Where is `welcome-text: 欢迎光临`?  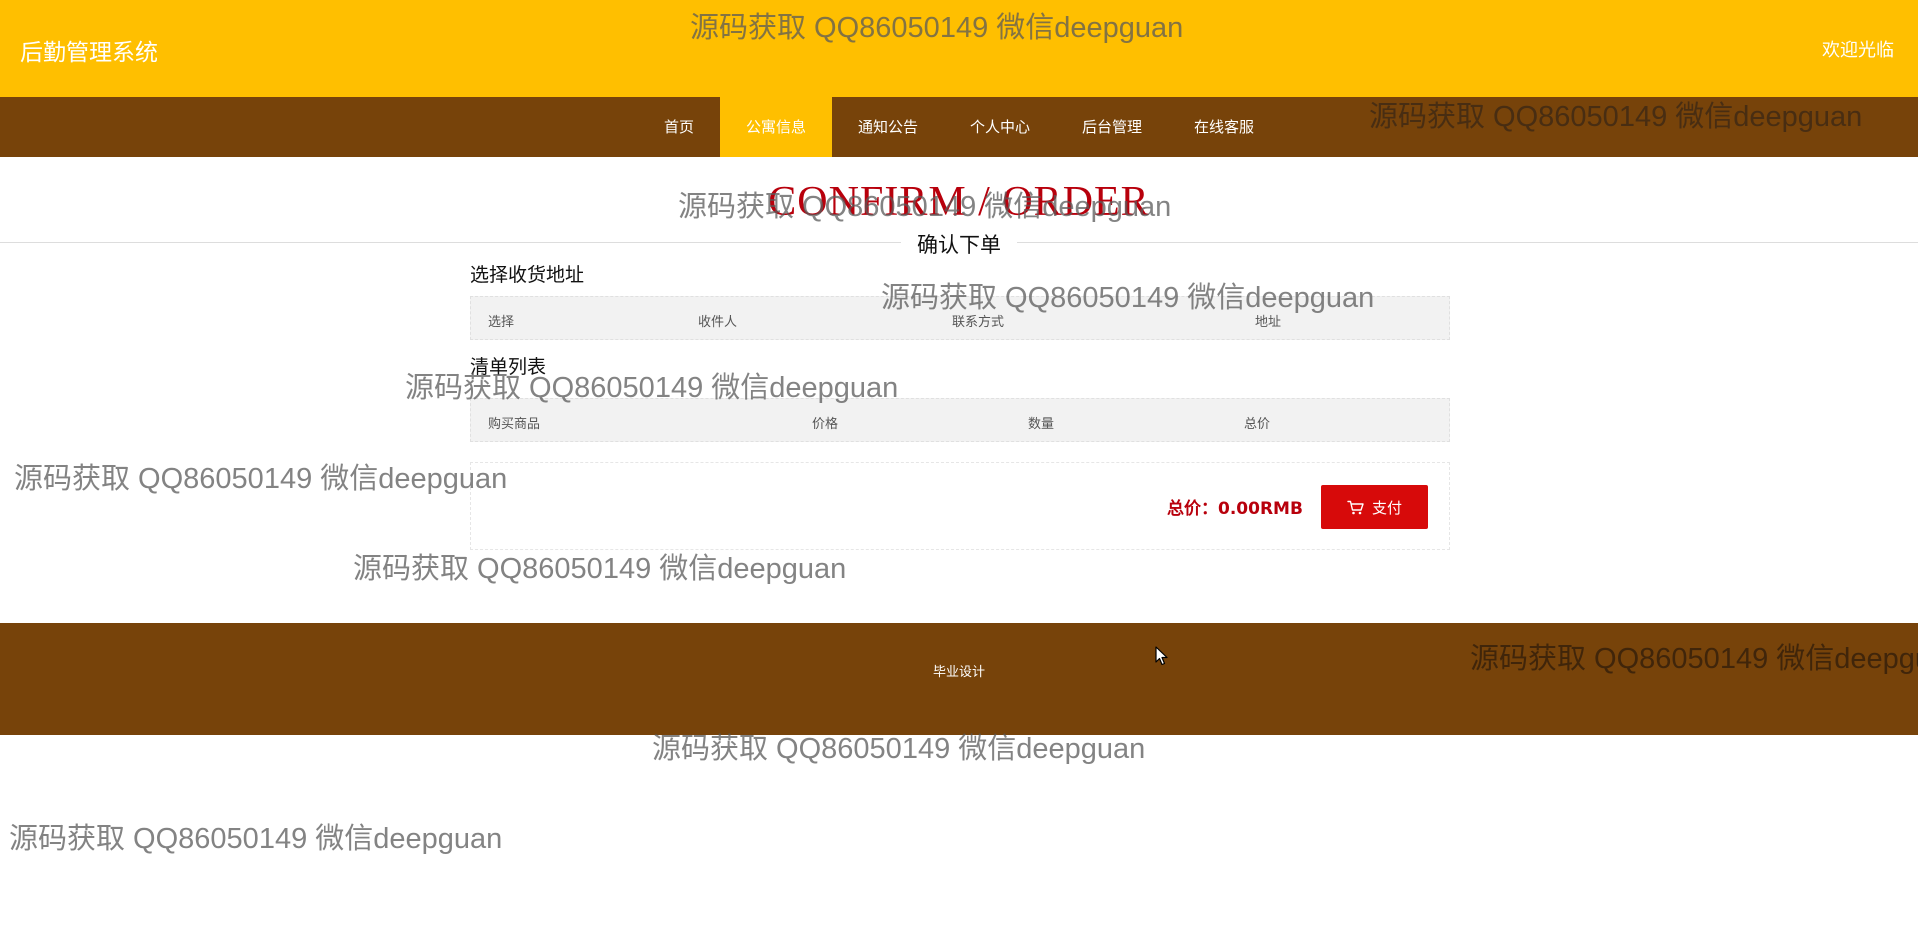
welcome-text: 欢迎光临 is located at coordinates (1858, 50).